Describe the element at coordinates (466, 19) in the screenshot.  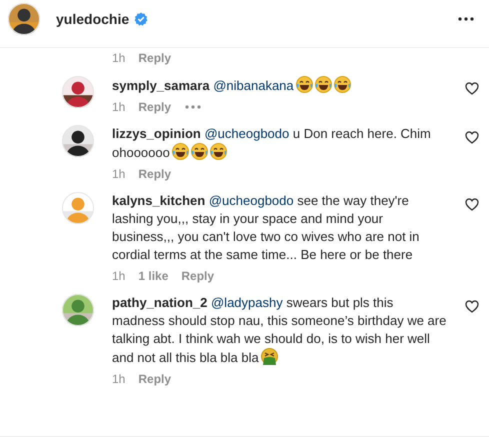
I see `more-options-icon` at that location.